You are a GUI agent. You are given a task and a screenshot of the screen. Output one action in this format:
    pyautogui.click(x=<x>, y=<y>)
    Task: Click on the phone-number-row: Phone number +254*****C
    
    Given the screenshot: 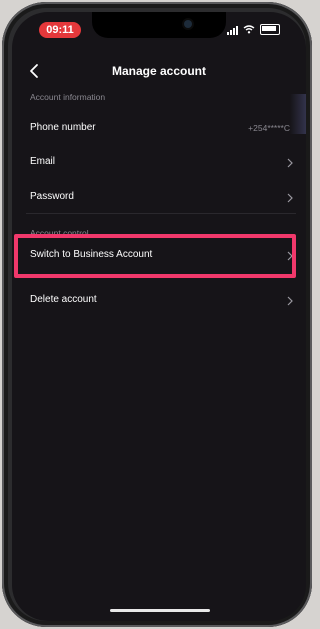 What is the action you would take?
    pyautogui.click(x=159, y=129)
    